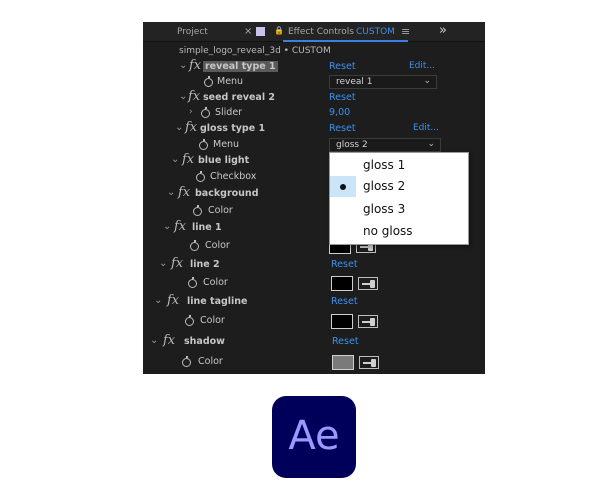 The height and width of the screenshot is (496, 616). What do you see at coordinates (388, 231) in the screenshot?
I see `option-label: no gloss` at bounding box center [388, 231].